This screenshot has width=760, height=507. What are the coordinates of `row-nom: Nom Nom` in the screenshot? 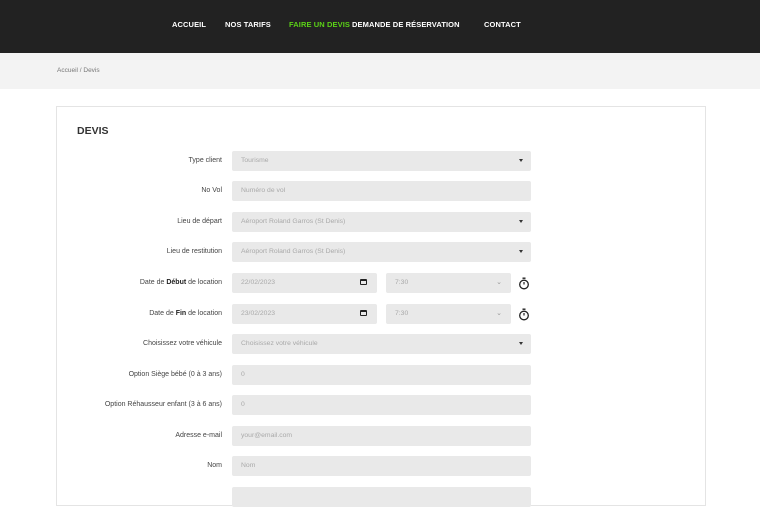 It's located at (382, 466).